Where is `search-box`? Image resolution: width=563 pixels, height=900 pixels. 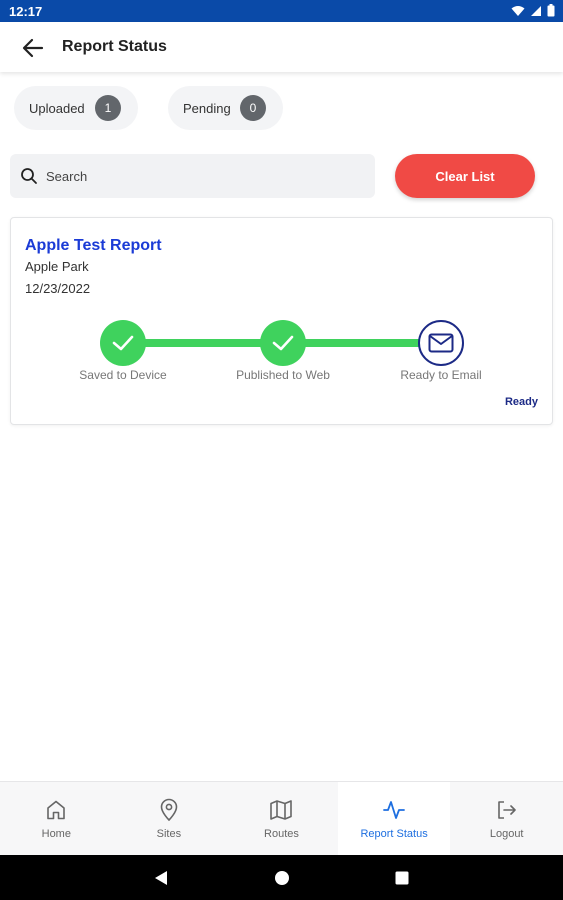
search-box is located at coordinates (192, 176).